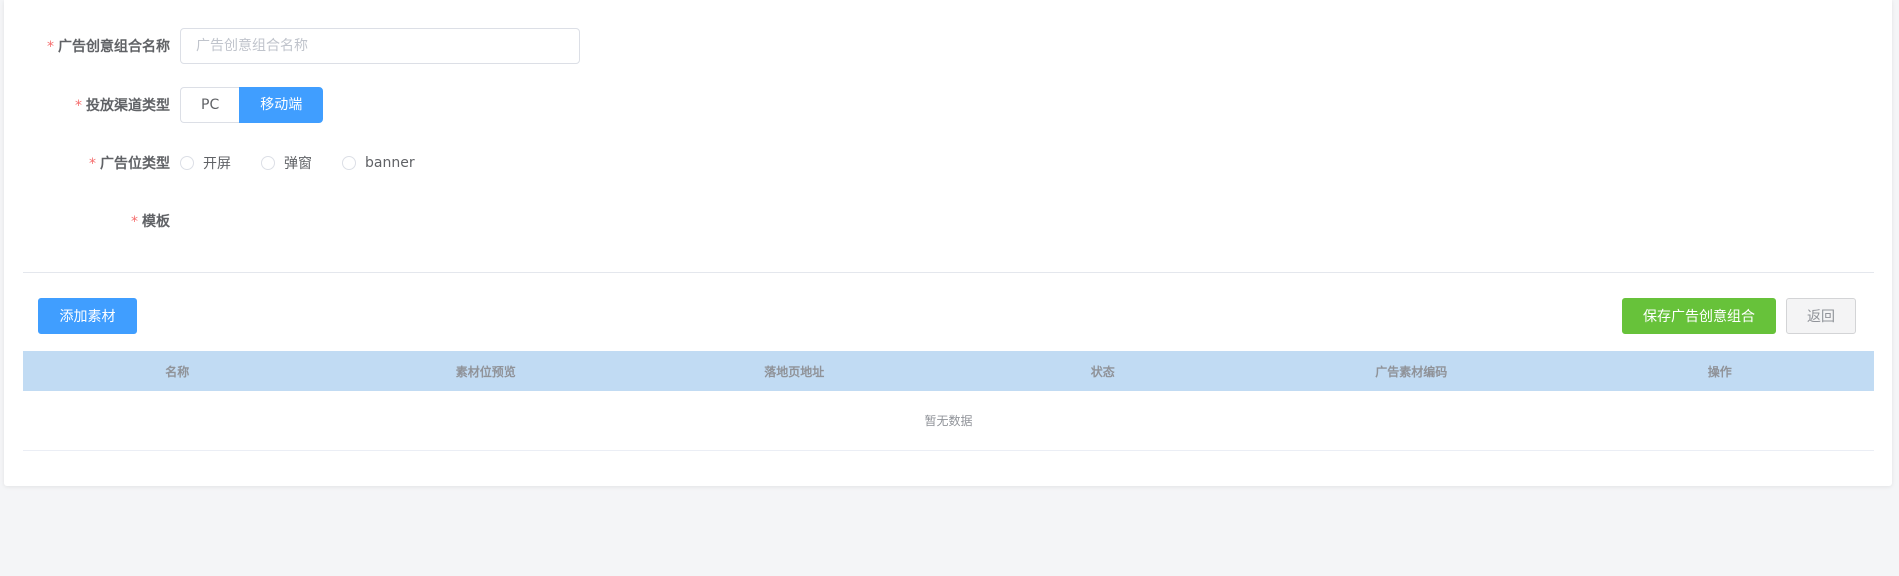  I want to click on table-empty-state: 暂无数据, so click(948, 421).